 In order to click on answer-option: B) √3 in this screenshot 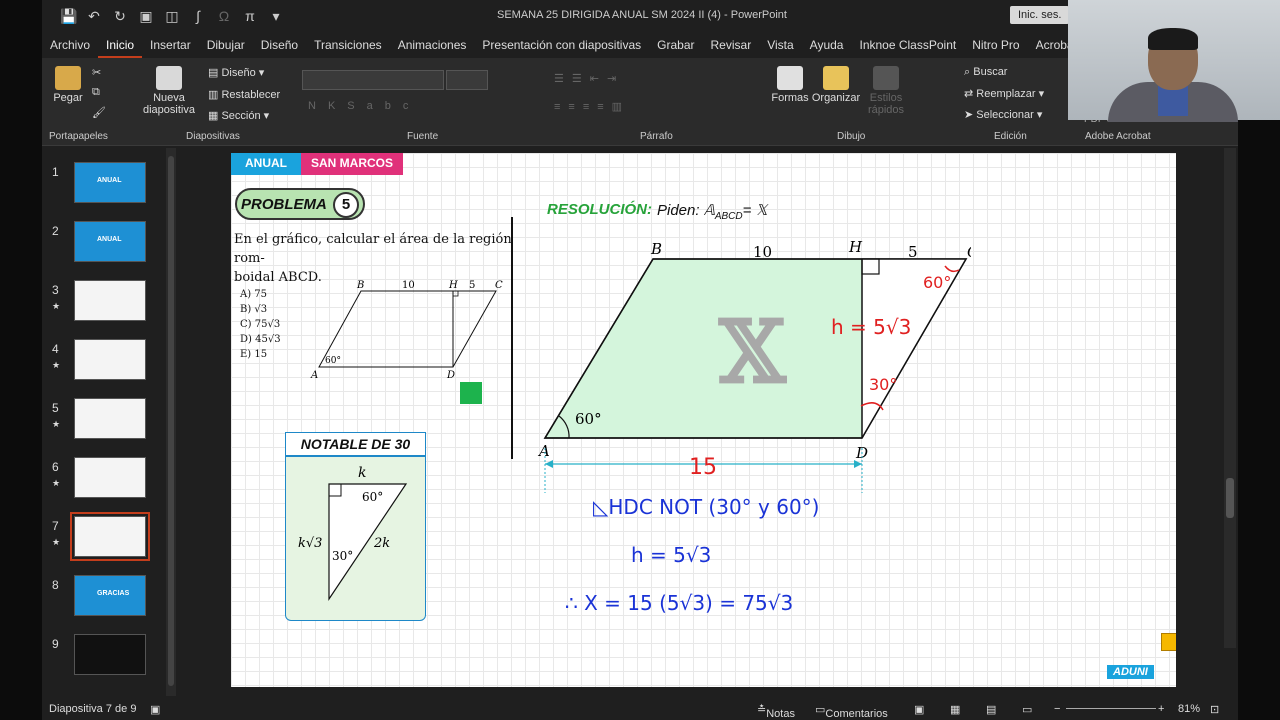, I will do `click(254, 309)`.